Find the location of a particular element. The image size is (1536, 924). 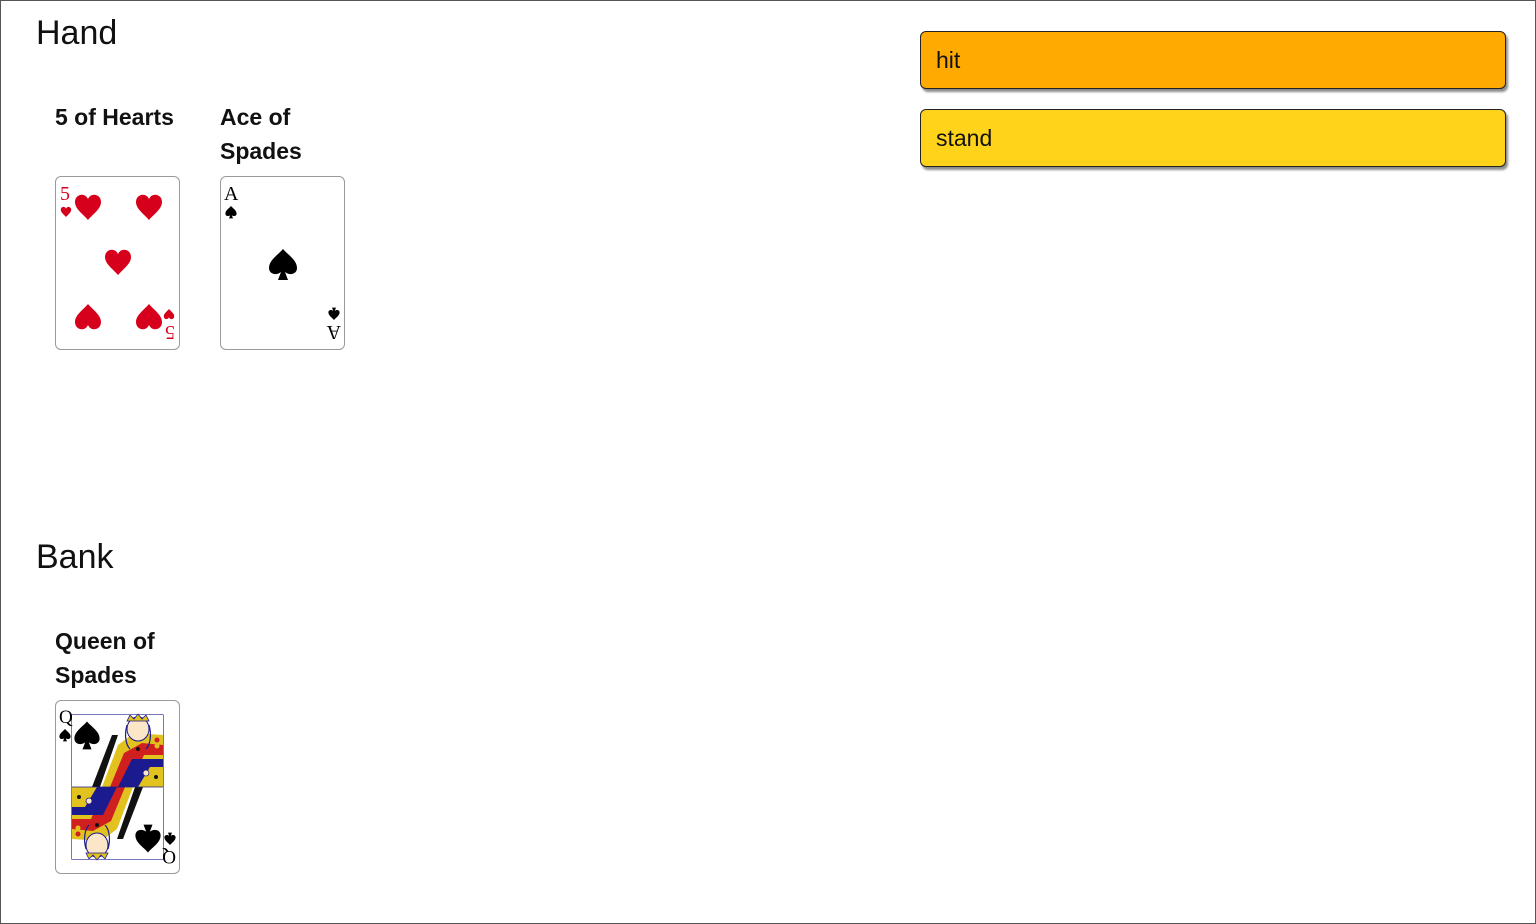

card-queen-of-spades: Q Q is located at coordinates (117, 787).